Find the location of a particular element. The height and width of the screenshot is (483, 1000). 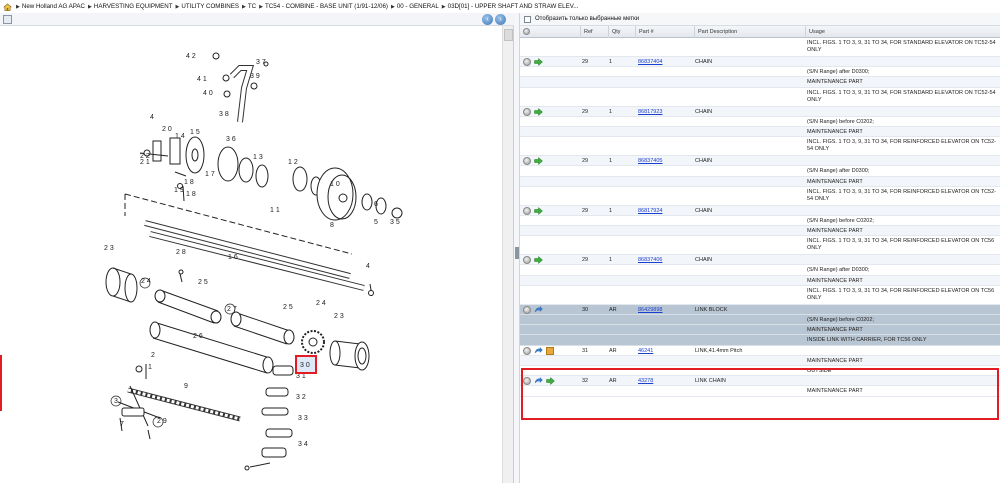

next-page-button: › is located at coordinates (500, 19).